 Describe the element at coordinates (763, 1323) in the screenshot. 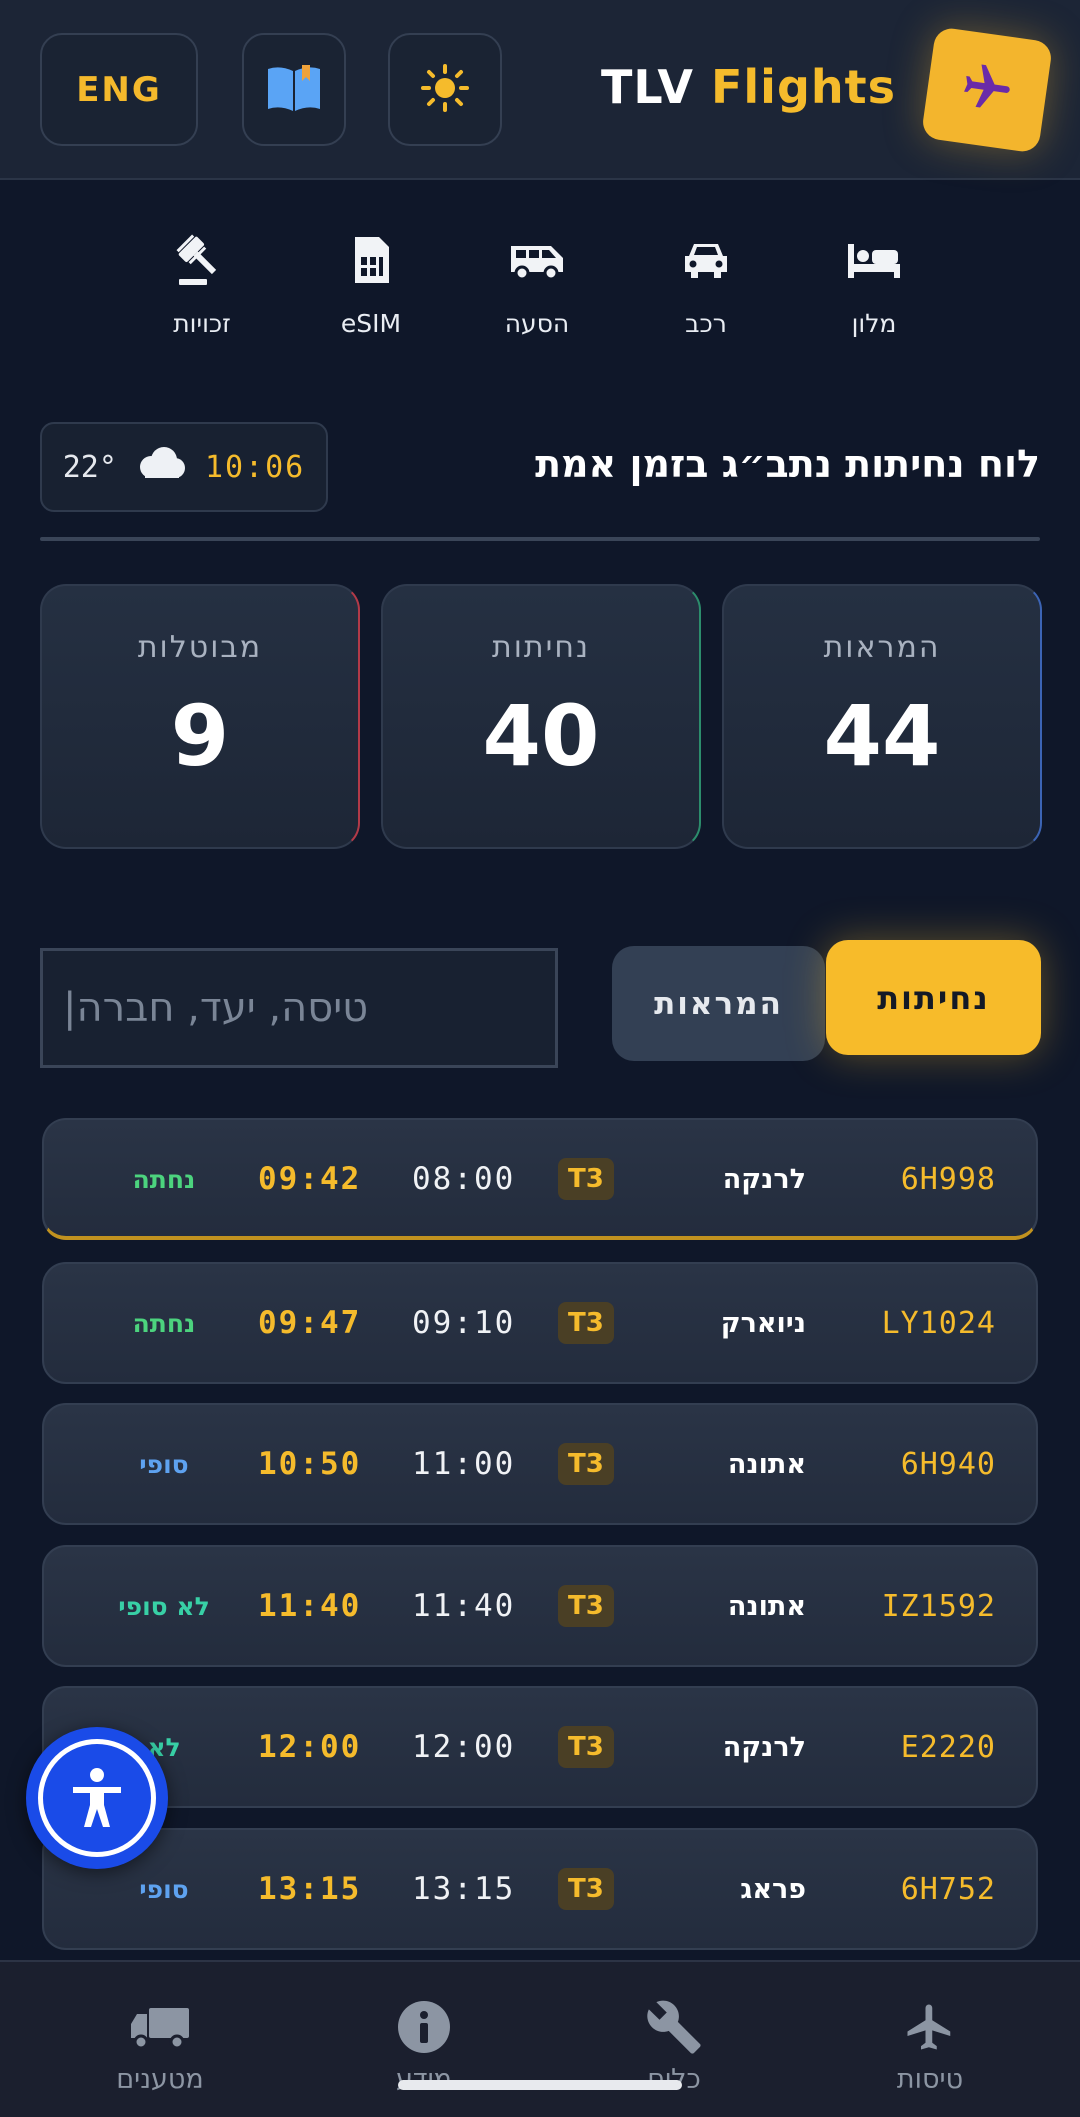

I see `flight-destination: ניוארק` at that location.